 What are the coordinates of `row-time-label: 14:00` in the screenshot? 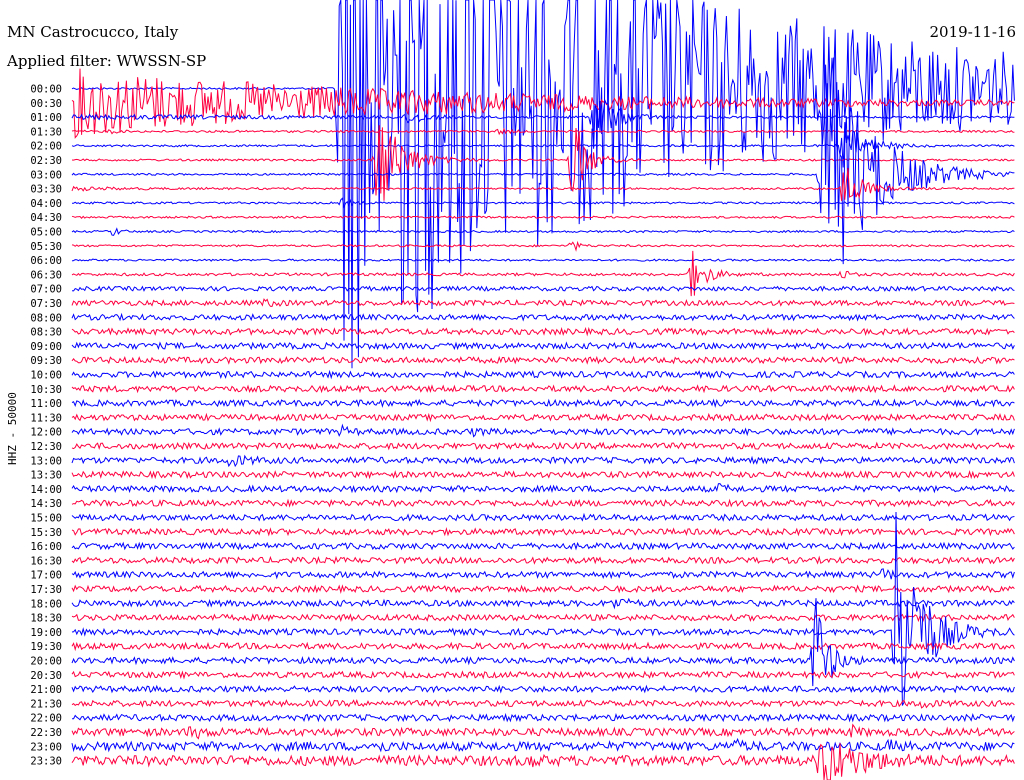 It's located at (46, 490).